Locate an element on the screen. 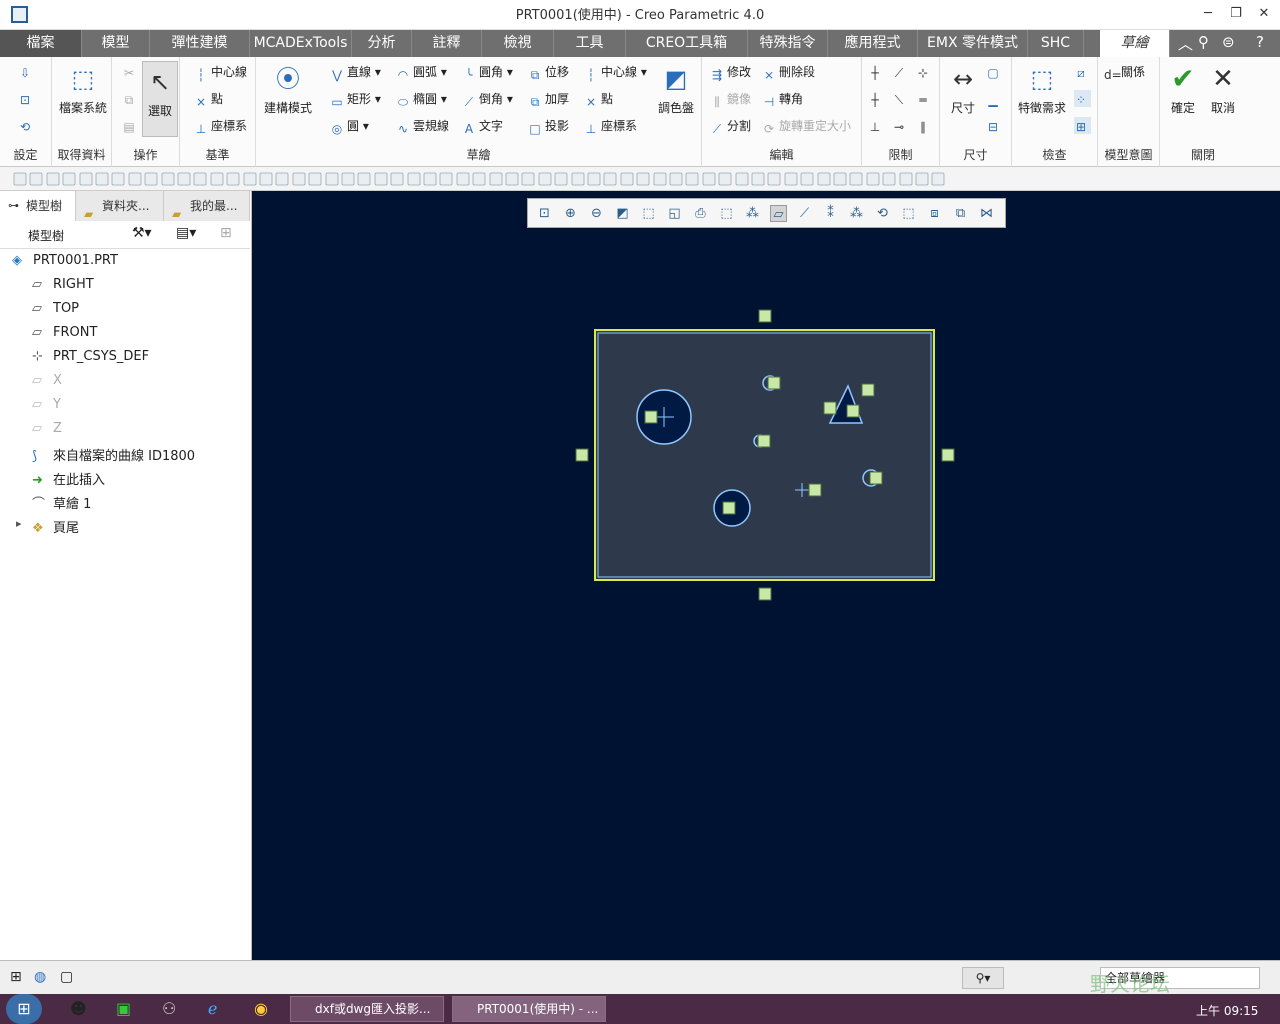  tree-filter-icon: ⊞ is located at coordinates (226, 233).